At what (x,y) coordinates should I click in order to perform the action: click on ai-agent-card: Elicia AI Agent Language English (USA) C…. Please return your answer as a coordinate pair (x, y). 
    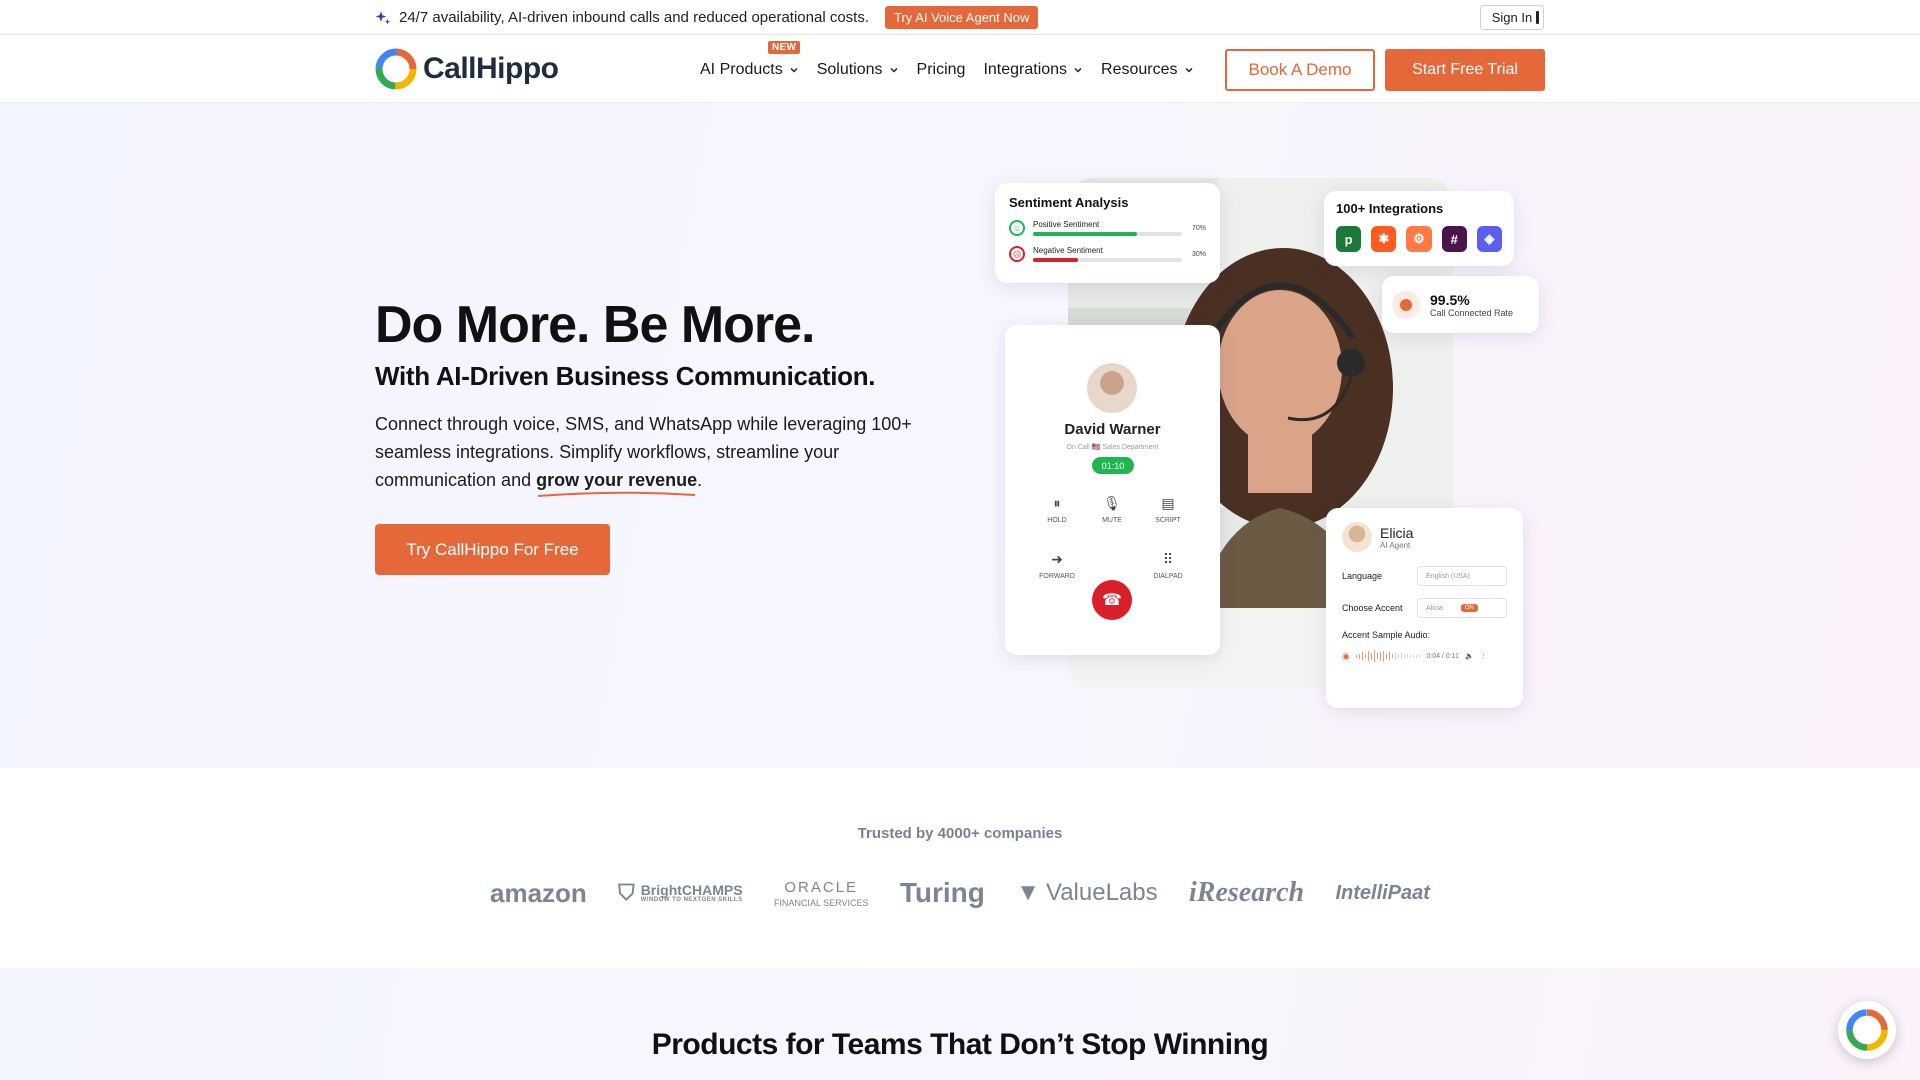
    Looking at the image, I should click on (1424, 608).